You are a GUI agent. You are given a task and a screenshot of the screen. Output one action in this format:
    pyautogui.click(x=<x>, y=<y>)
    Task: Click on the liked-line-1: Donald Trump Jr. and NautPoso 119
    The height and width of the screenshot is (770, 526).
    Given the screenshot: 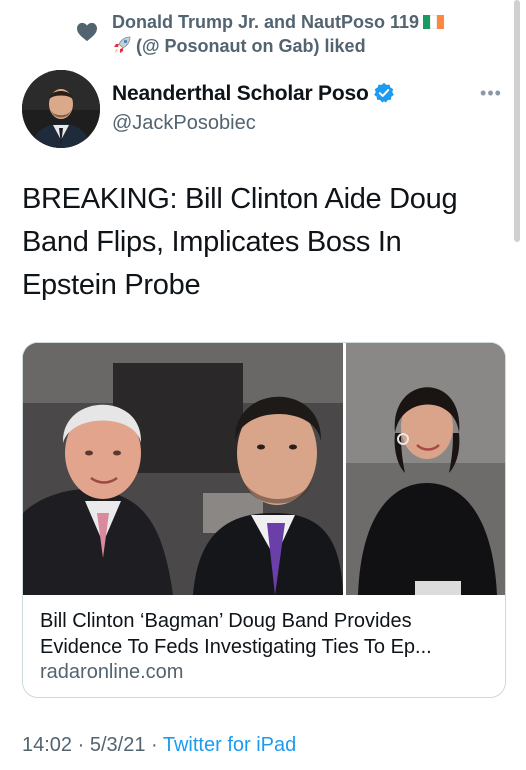 What is the action you would take?
    pyautogui.click(x=266, y=22)
    